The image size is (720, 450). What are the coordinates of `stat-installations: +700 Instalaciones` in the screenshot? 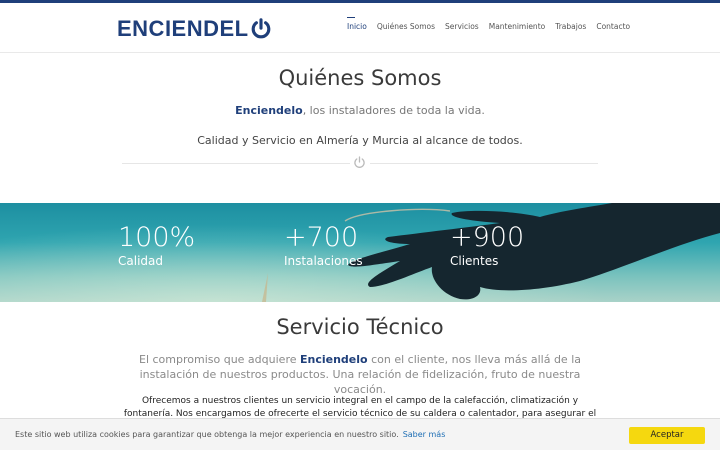 It's located at (323, 246).